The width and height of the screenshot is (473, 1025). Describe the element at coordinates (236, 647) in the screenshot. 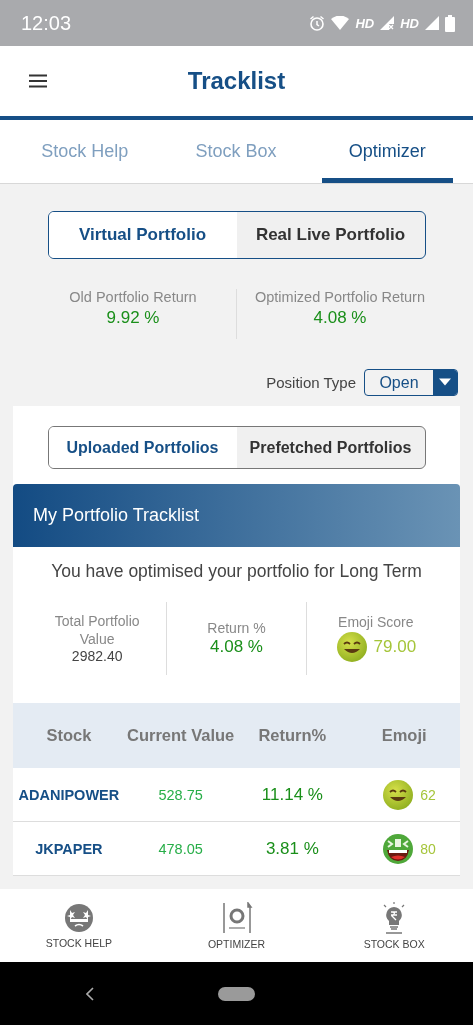

I see `stat-value: 4.08 %` at that location.